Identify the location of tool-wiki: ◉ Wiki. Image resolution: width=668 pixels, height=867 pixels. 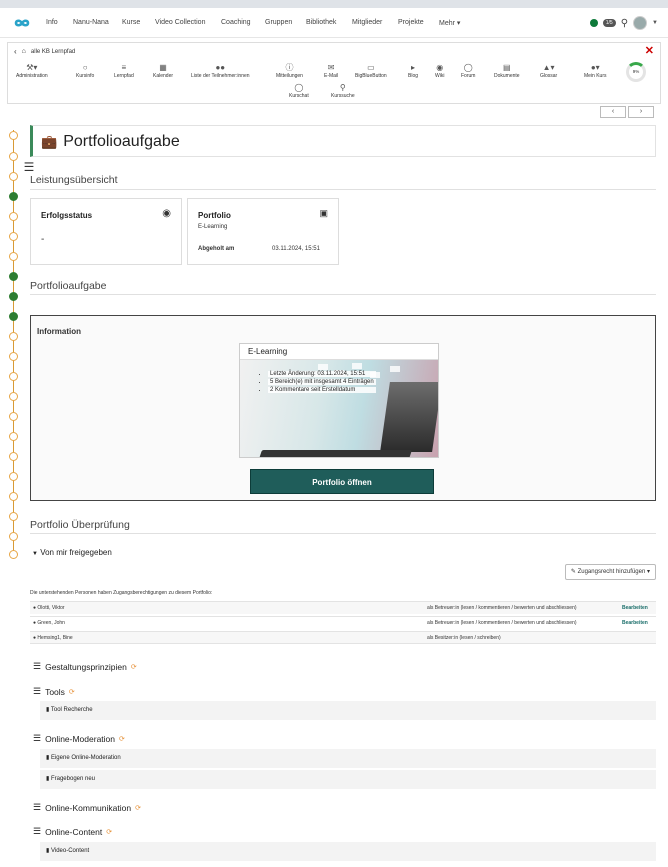
(439, 71).